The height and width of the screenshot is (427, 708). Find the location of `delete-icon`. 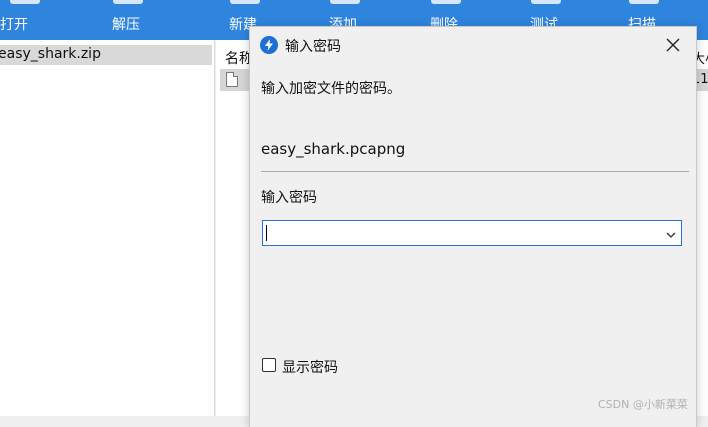

delete-icon is located at coordinates (446, 2).